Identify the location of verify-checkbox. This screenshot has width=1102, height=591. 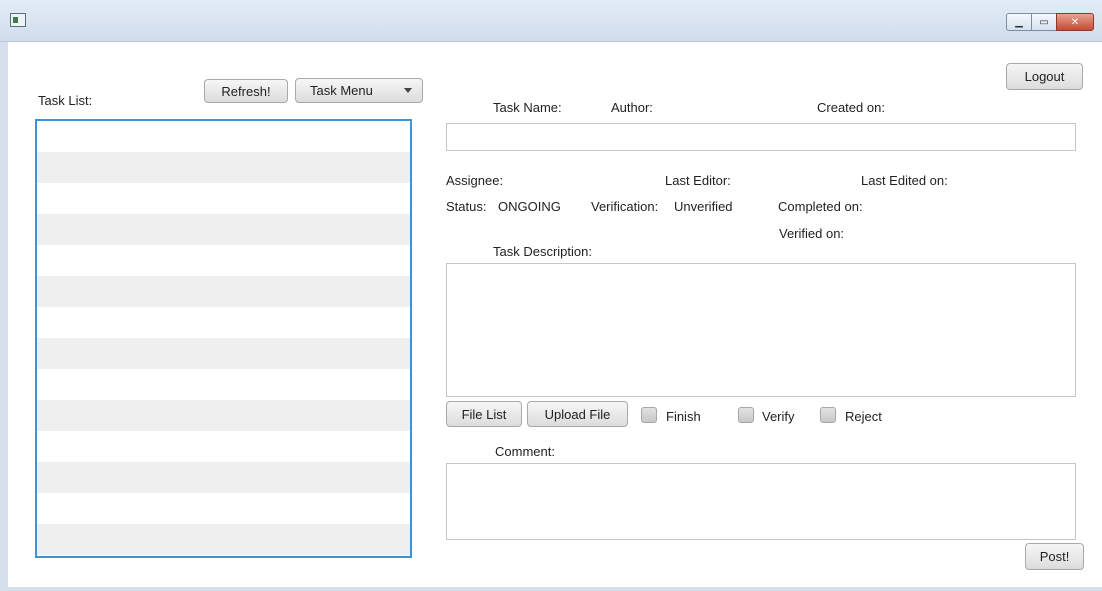
(746, 415).